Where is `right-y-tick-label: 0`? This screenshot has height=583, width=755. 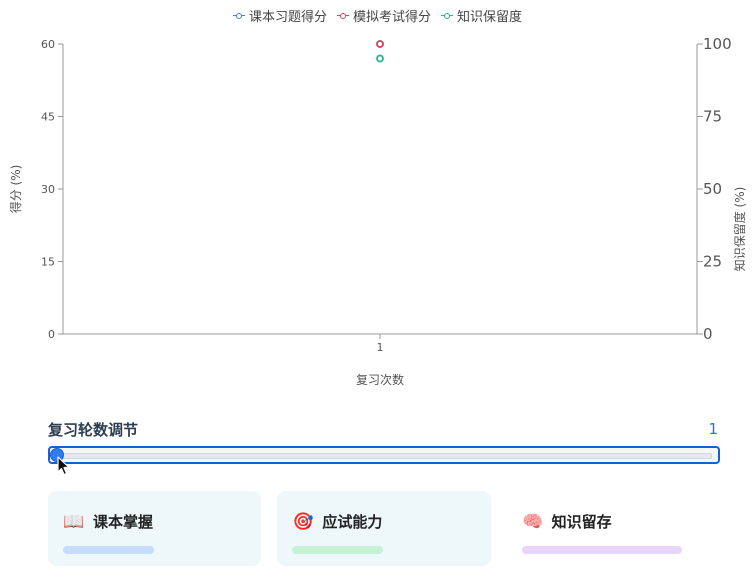
right-y-tick-label: 0 is located at coordinates (708, 334).